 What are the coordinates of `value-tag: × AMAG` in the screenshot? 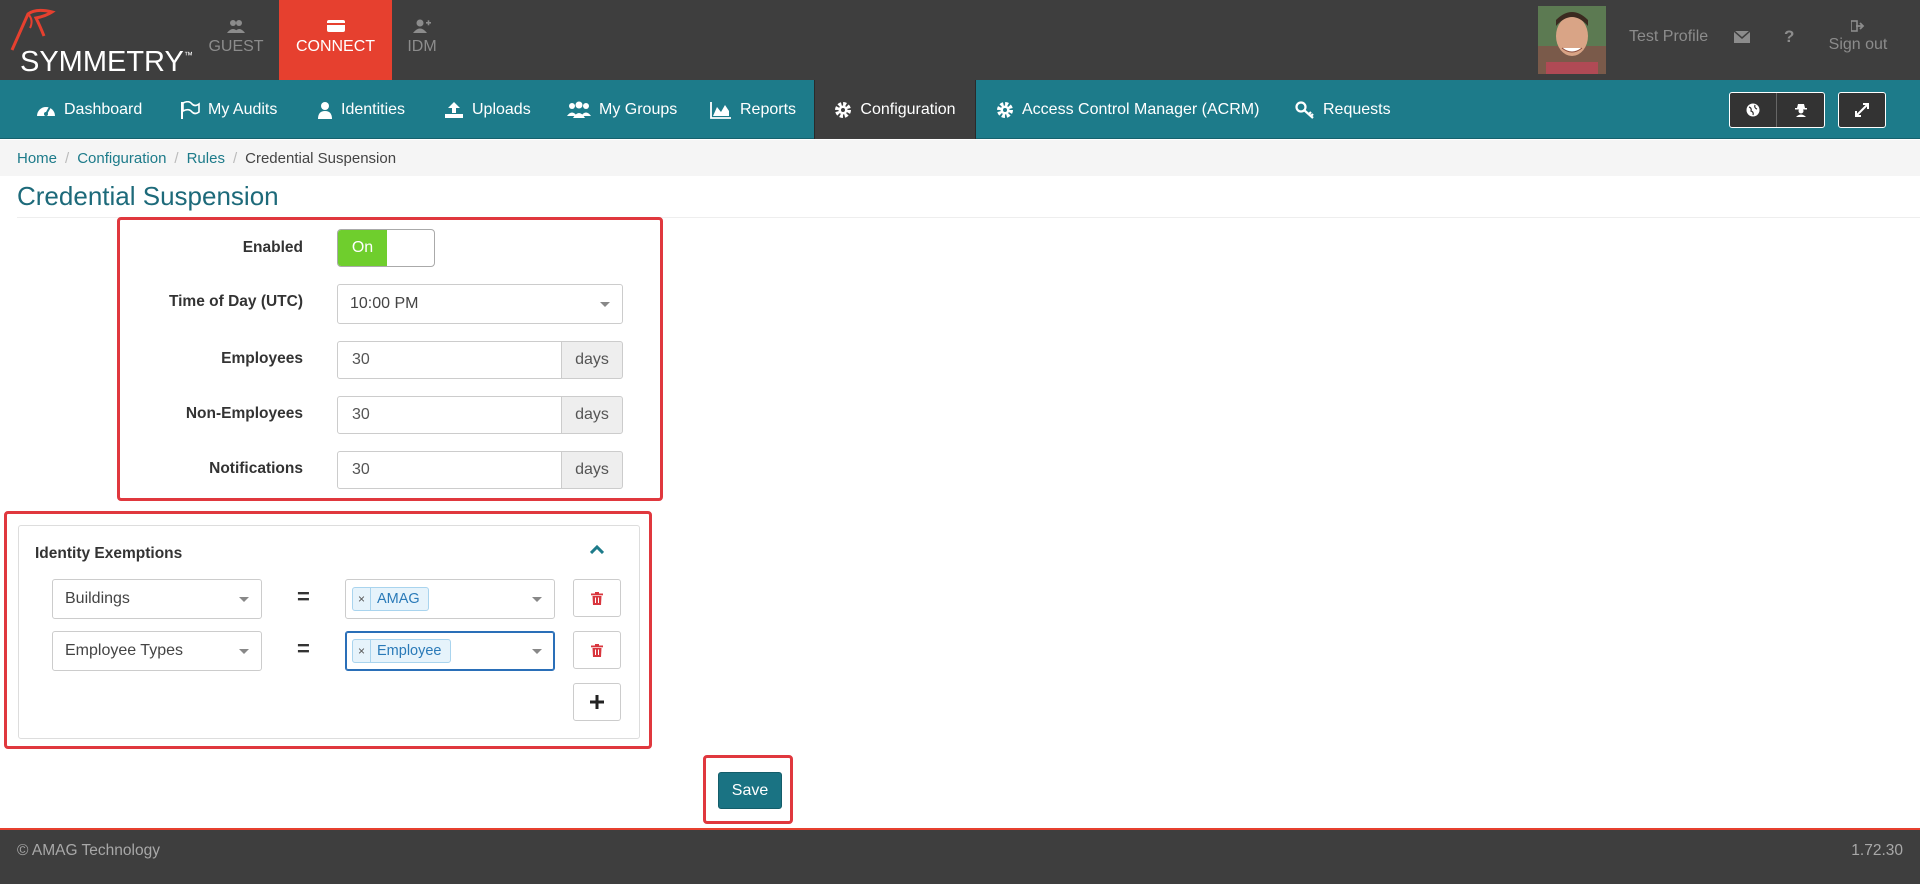 It's located at (390, 599).